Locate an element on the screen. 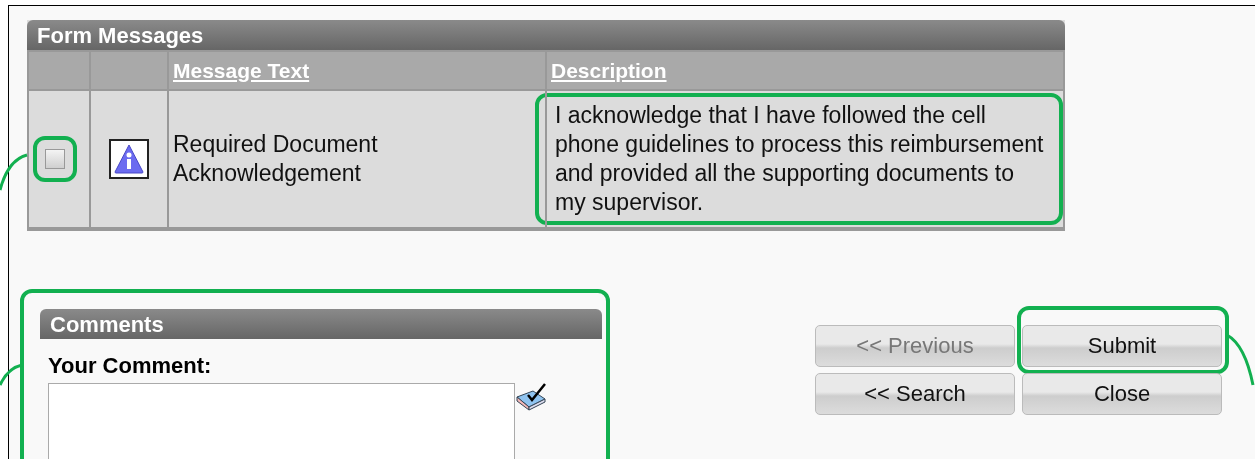 Image resolution: width=1255 pixels, height=459 pixels. comment-field is located at coordinates (281, 421).